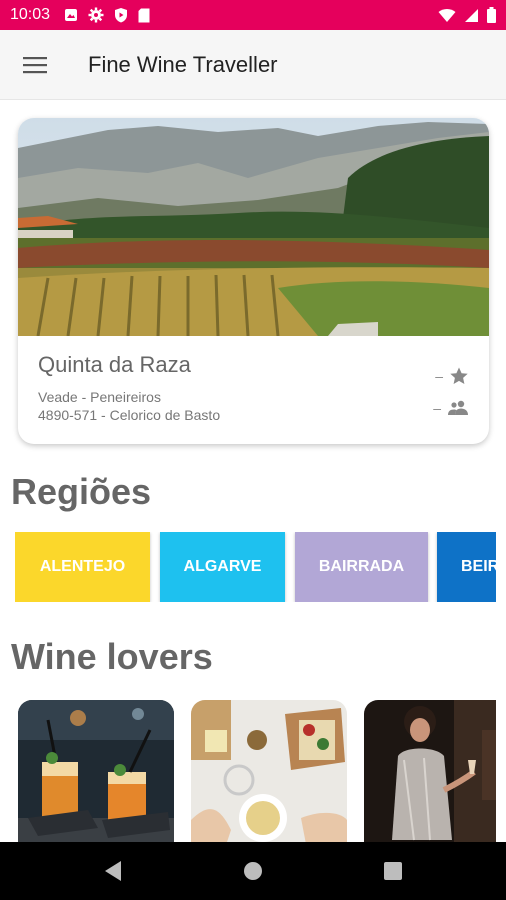 The width and height of the screenshot is (506, 900). What do you see at coordinates (112, 656) in the screenshot?
I see `wine-lovers-section-title: Wine lovers` at bounding box center [112, 656].